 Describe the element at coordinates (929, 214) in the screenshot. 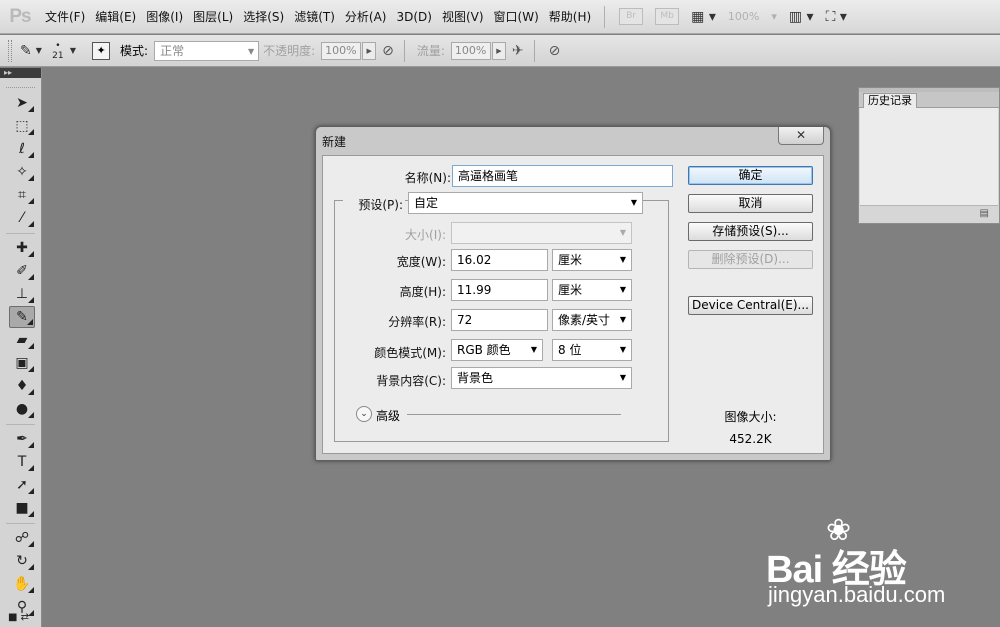

I see `history-panel-footer: ▤` at that location.